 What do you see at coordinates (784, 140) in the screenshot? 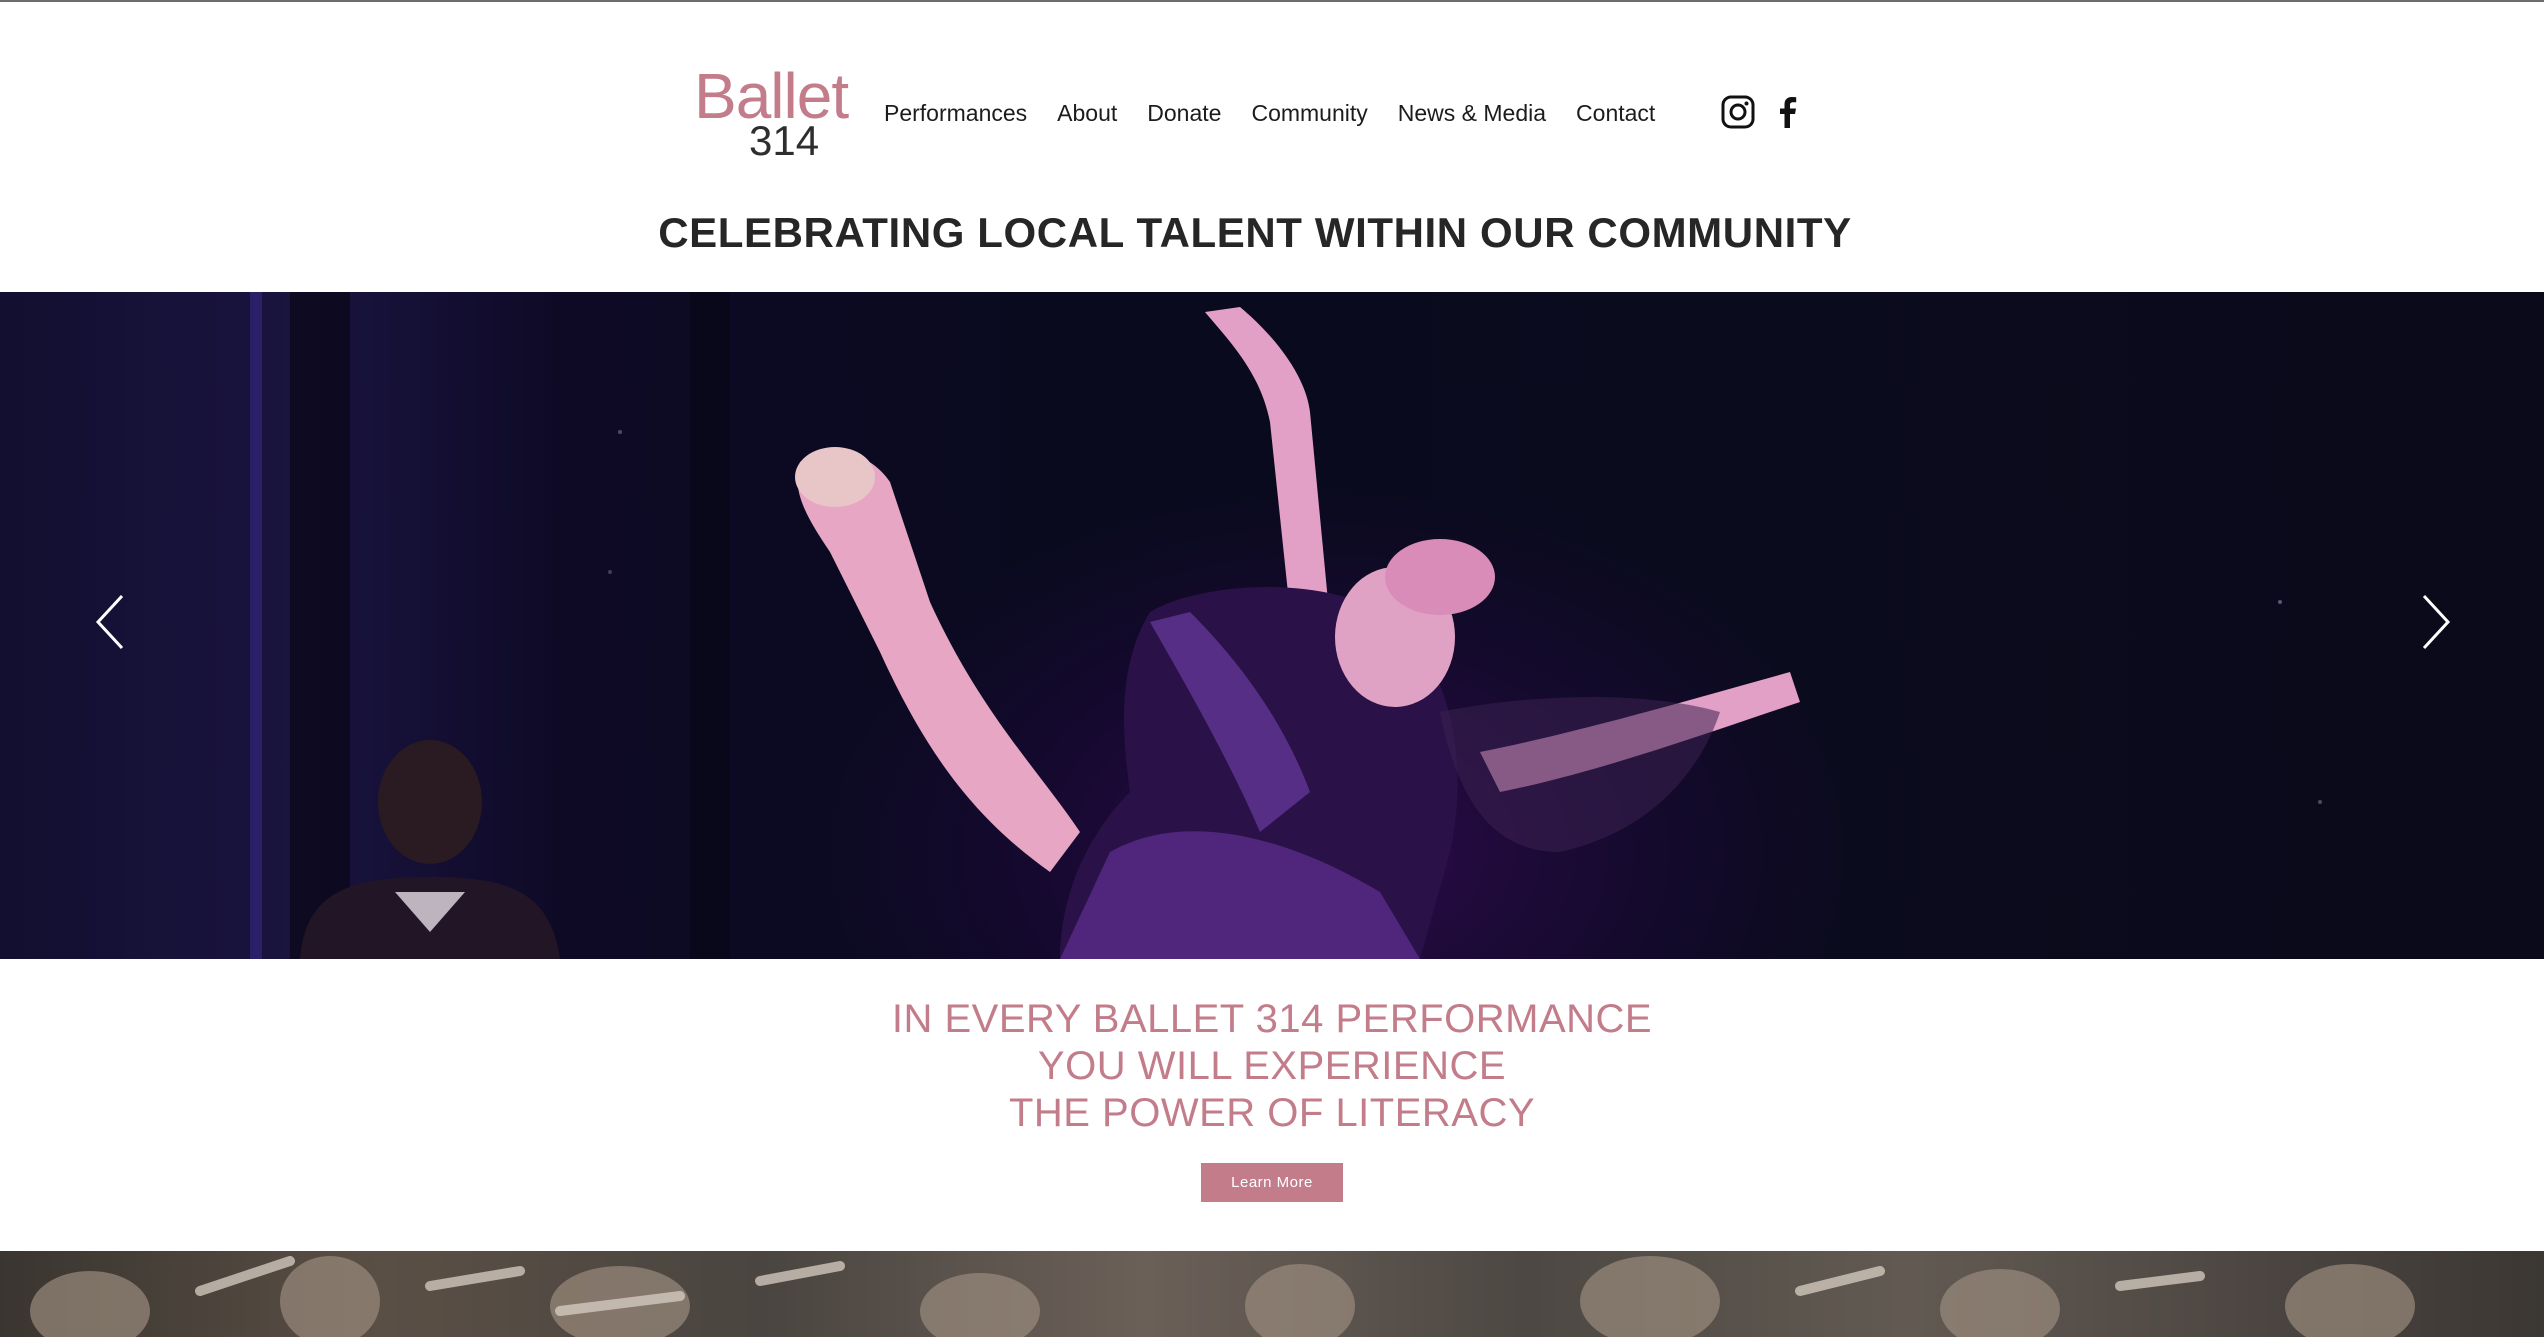
I see `logo-number: 314` at bounding box center [784, 140].